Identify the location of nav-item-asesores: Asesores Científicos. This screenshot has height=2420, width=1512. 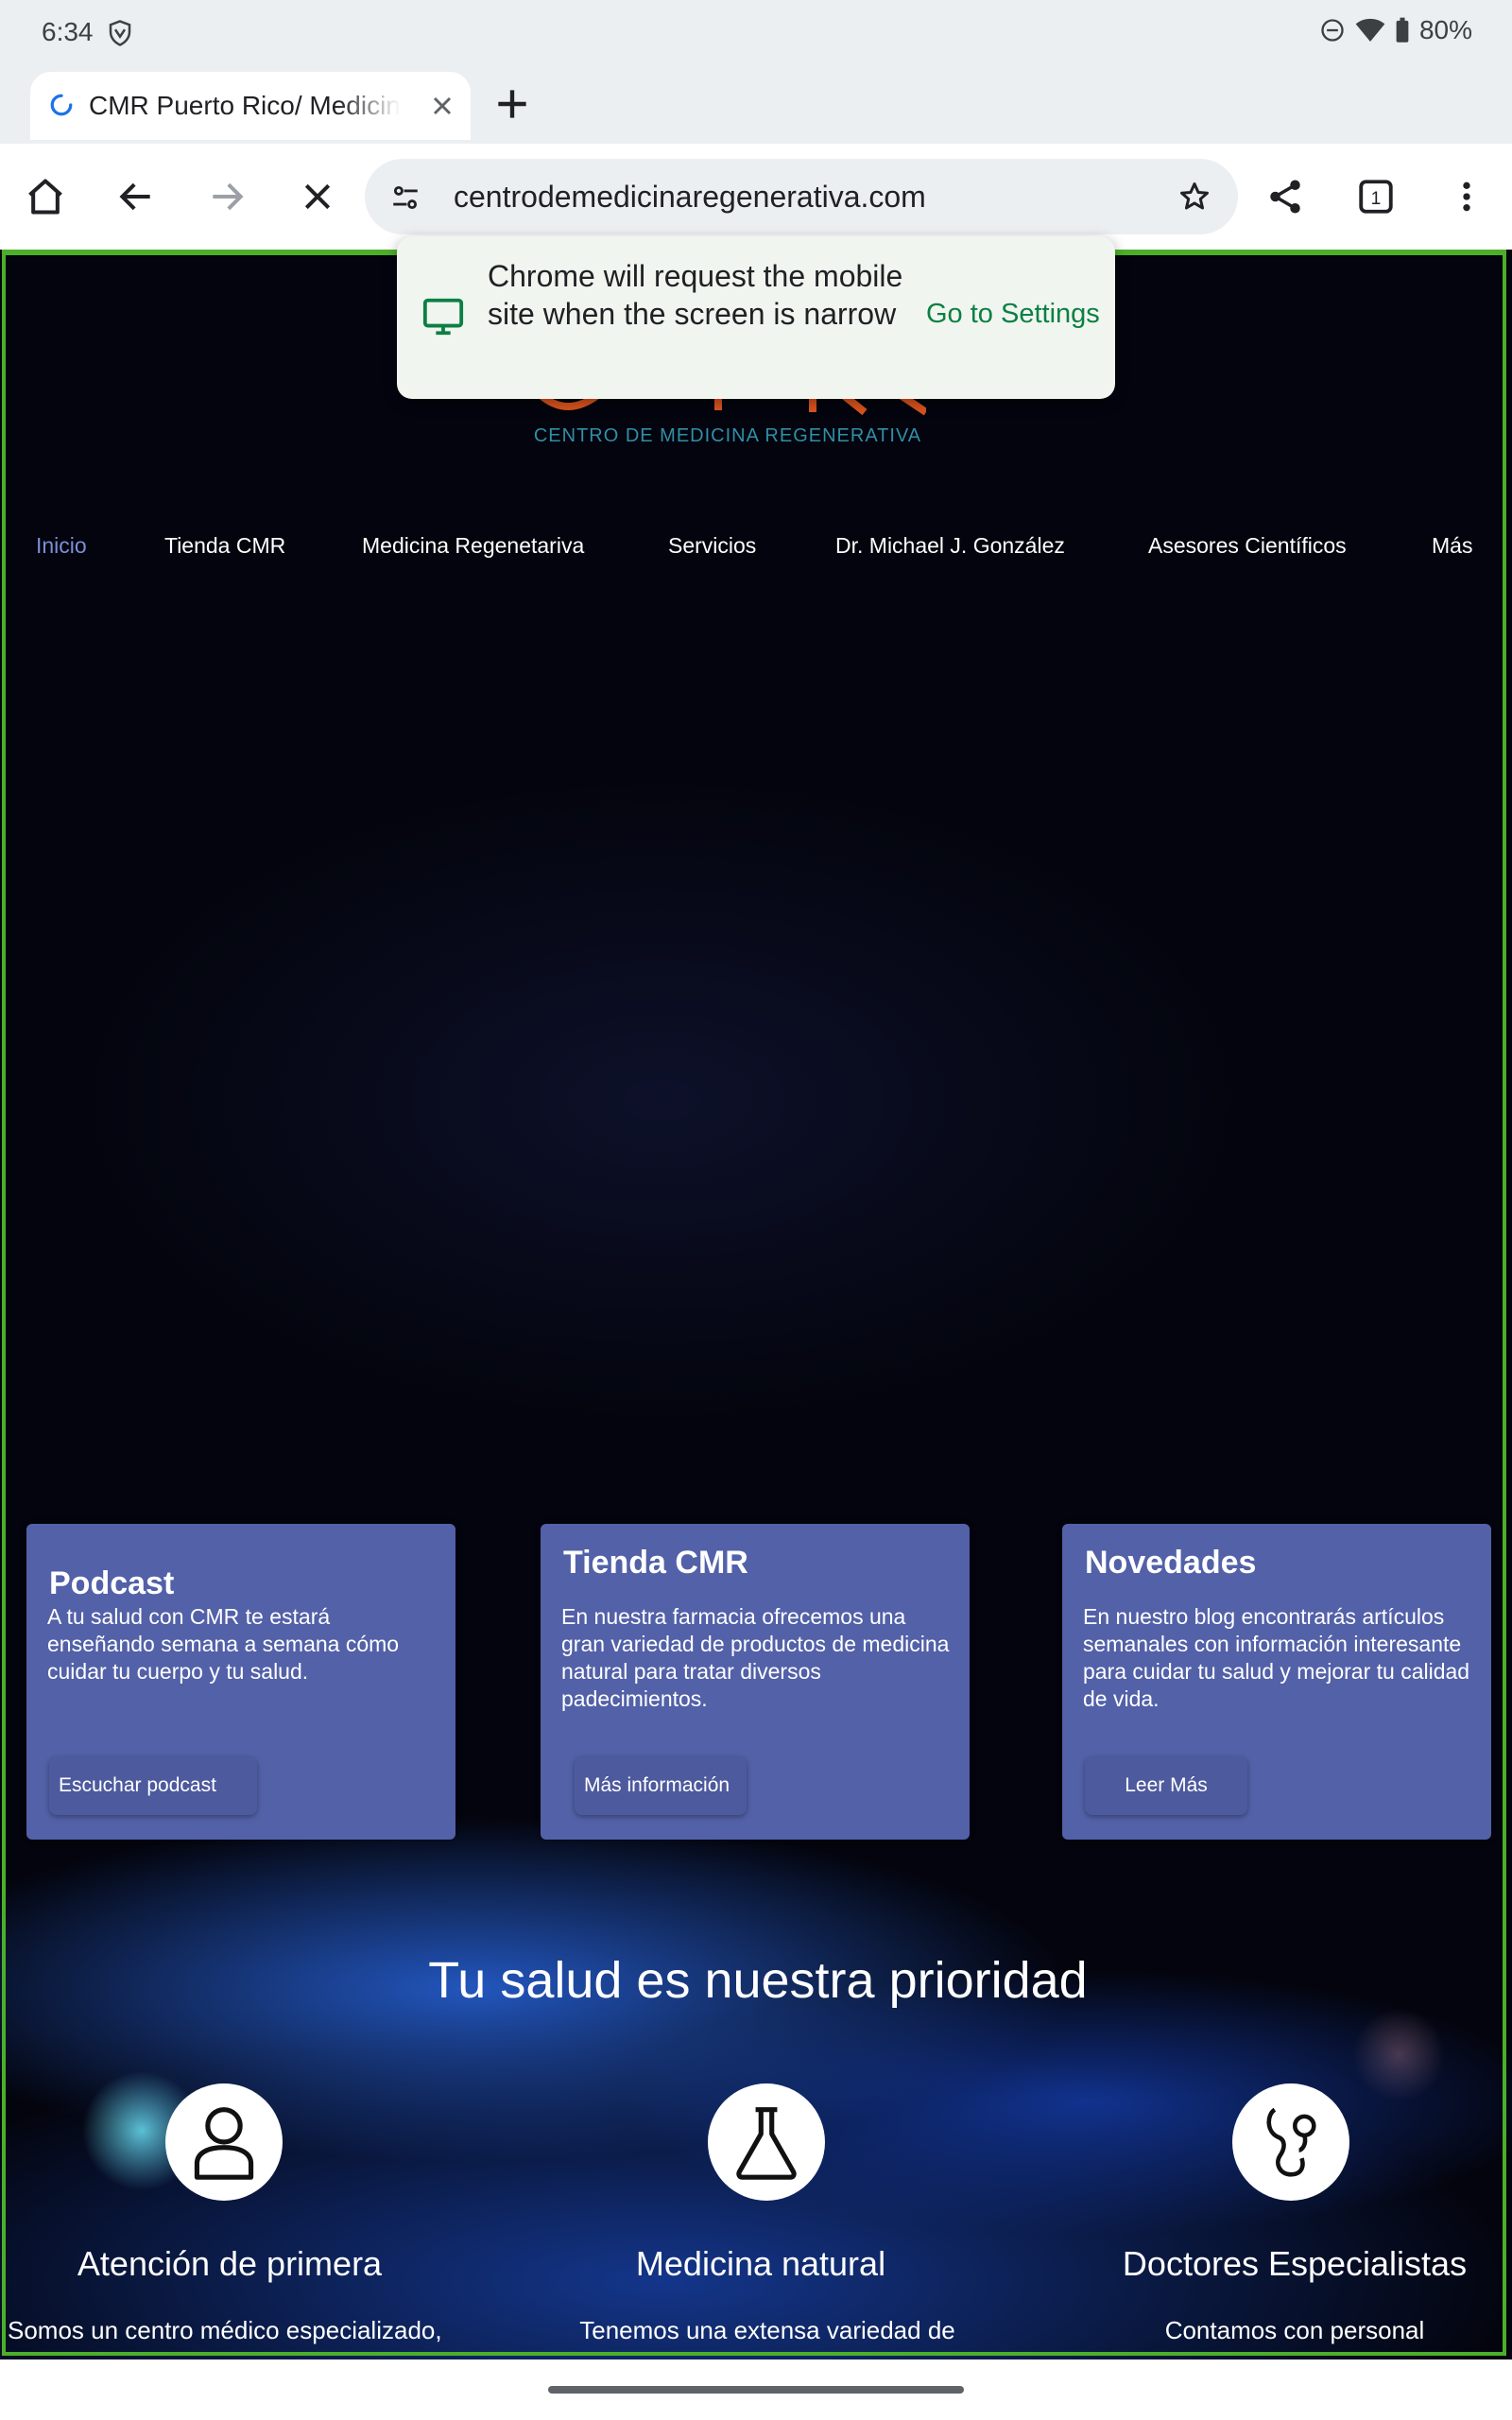
(1247, 546).